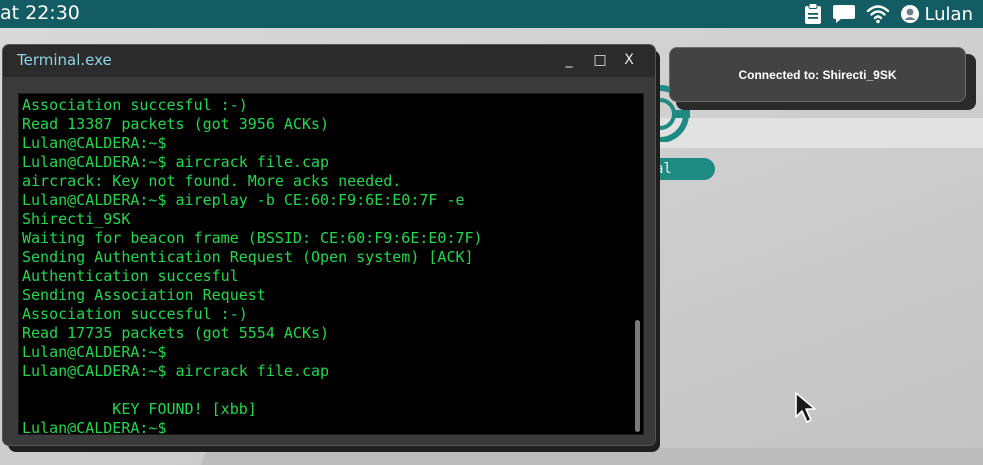  I want to click on close-button: X, so click(629, 61).